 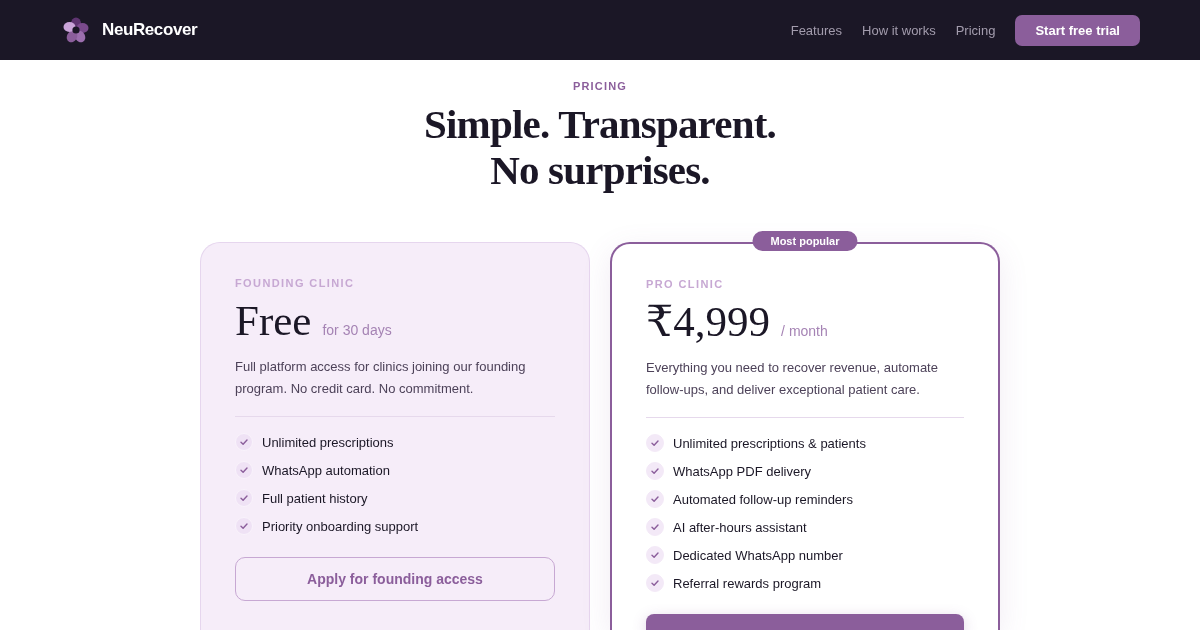 What do you see at coordinates (742, 471) in the screenshot?
I see `feature-text: WhatsApp PDF delivery` at bounding box center [742, 471].